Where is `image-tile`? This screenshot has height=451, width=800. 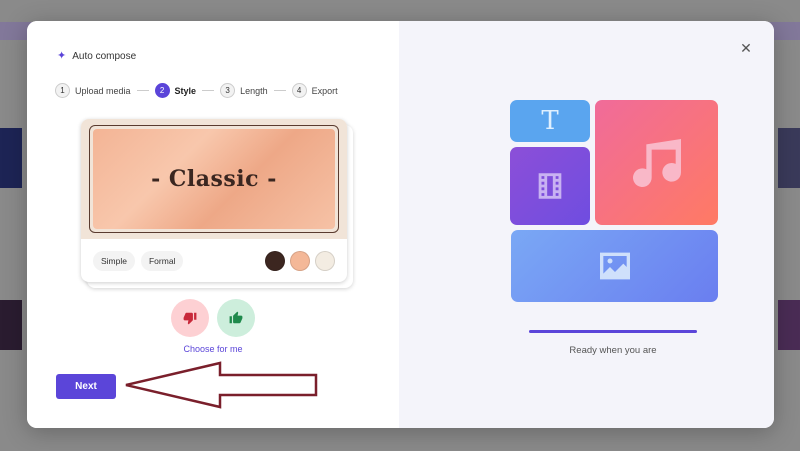
image-tile is located at coordinates (614, 266).